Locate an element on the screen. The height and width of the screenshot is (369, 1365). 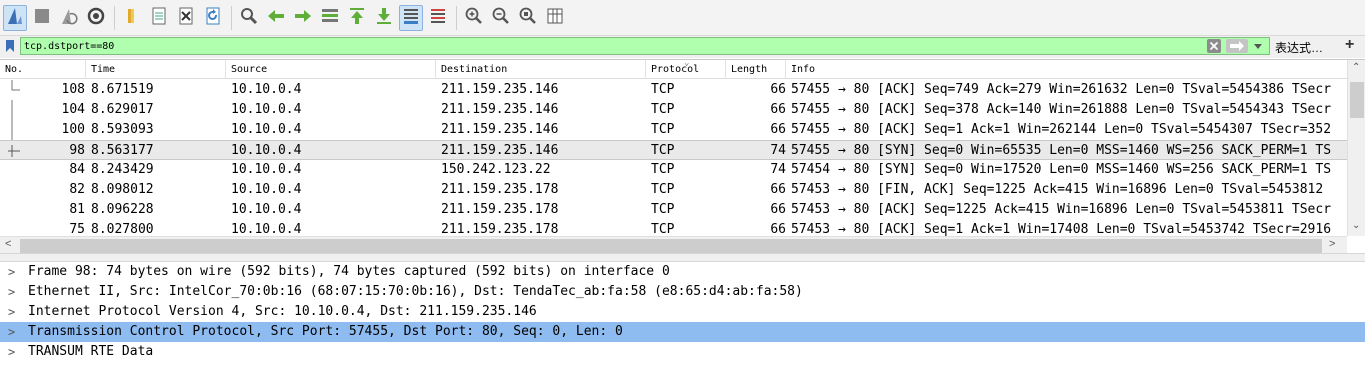
go-to-packet-icon is located at coordinates (330, 17).